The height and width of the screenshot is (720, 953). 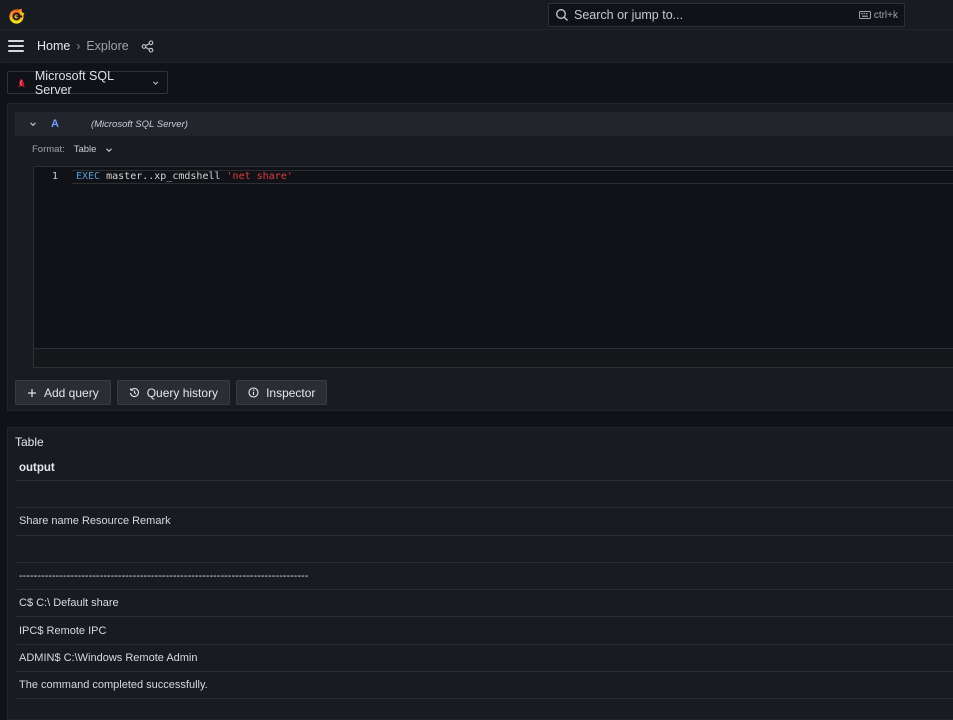 What do you see at coordinates (291, 392) in the screenshot?
I see `inspector-label: Inspector` at bounding box center [291, 392].